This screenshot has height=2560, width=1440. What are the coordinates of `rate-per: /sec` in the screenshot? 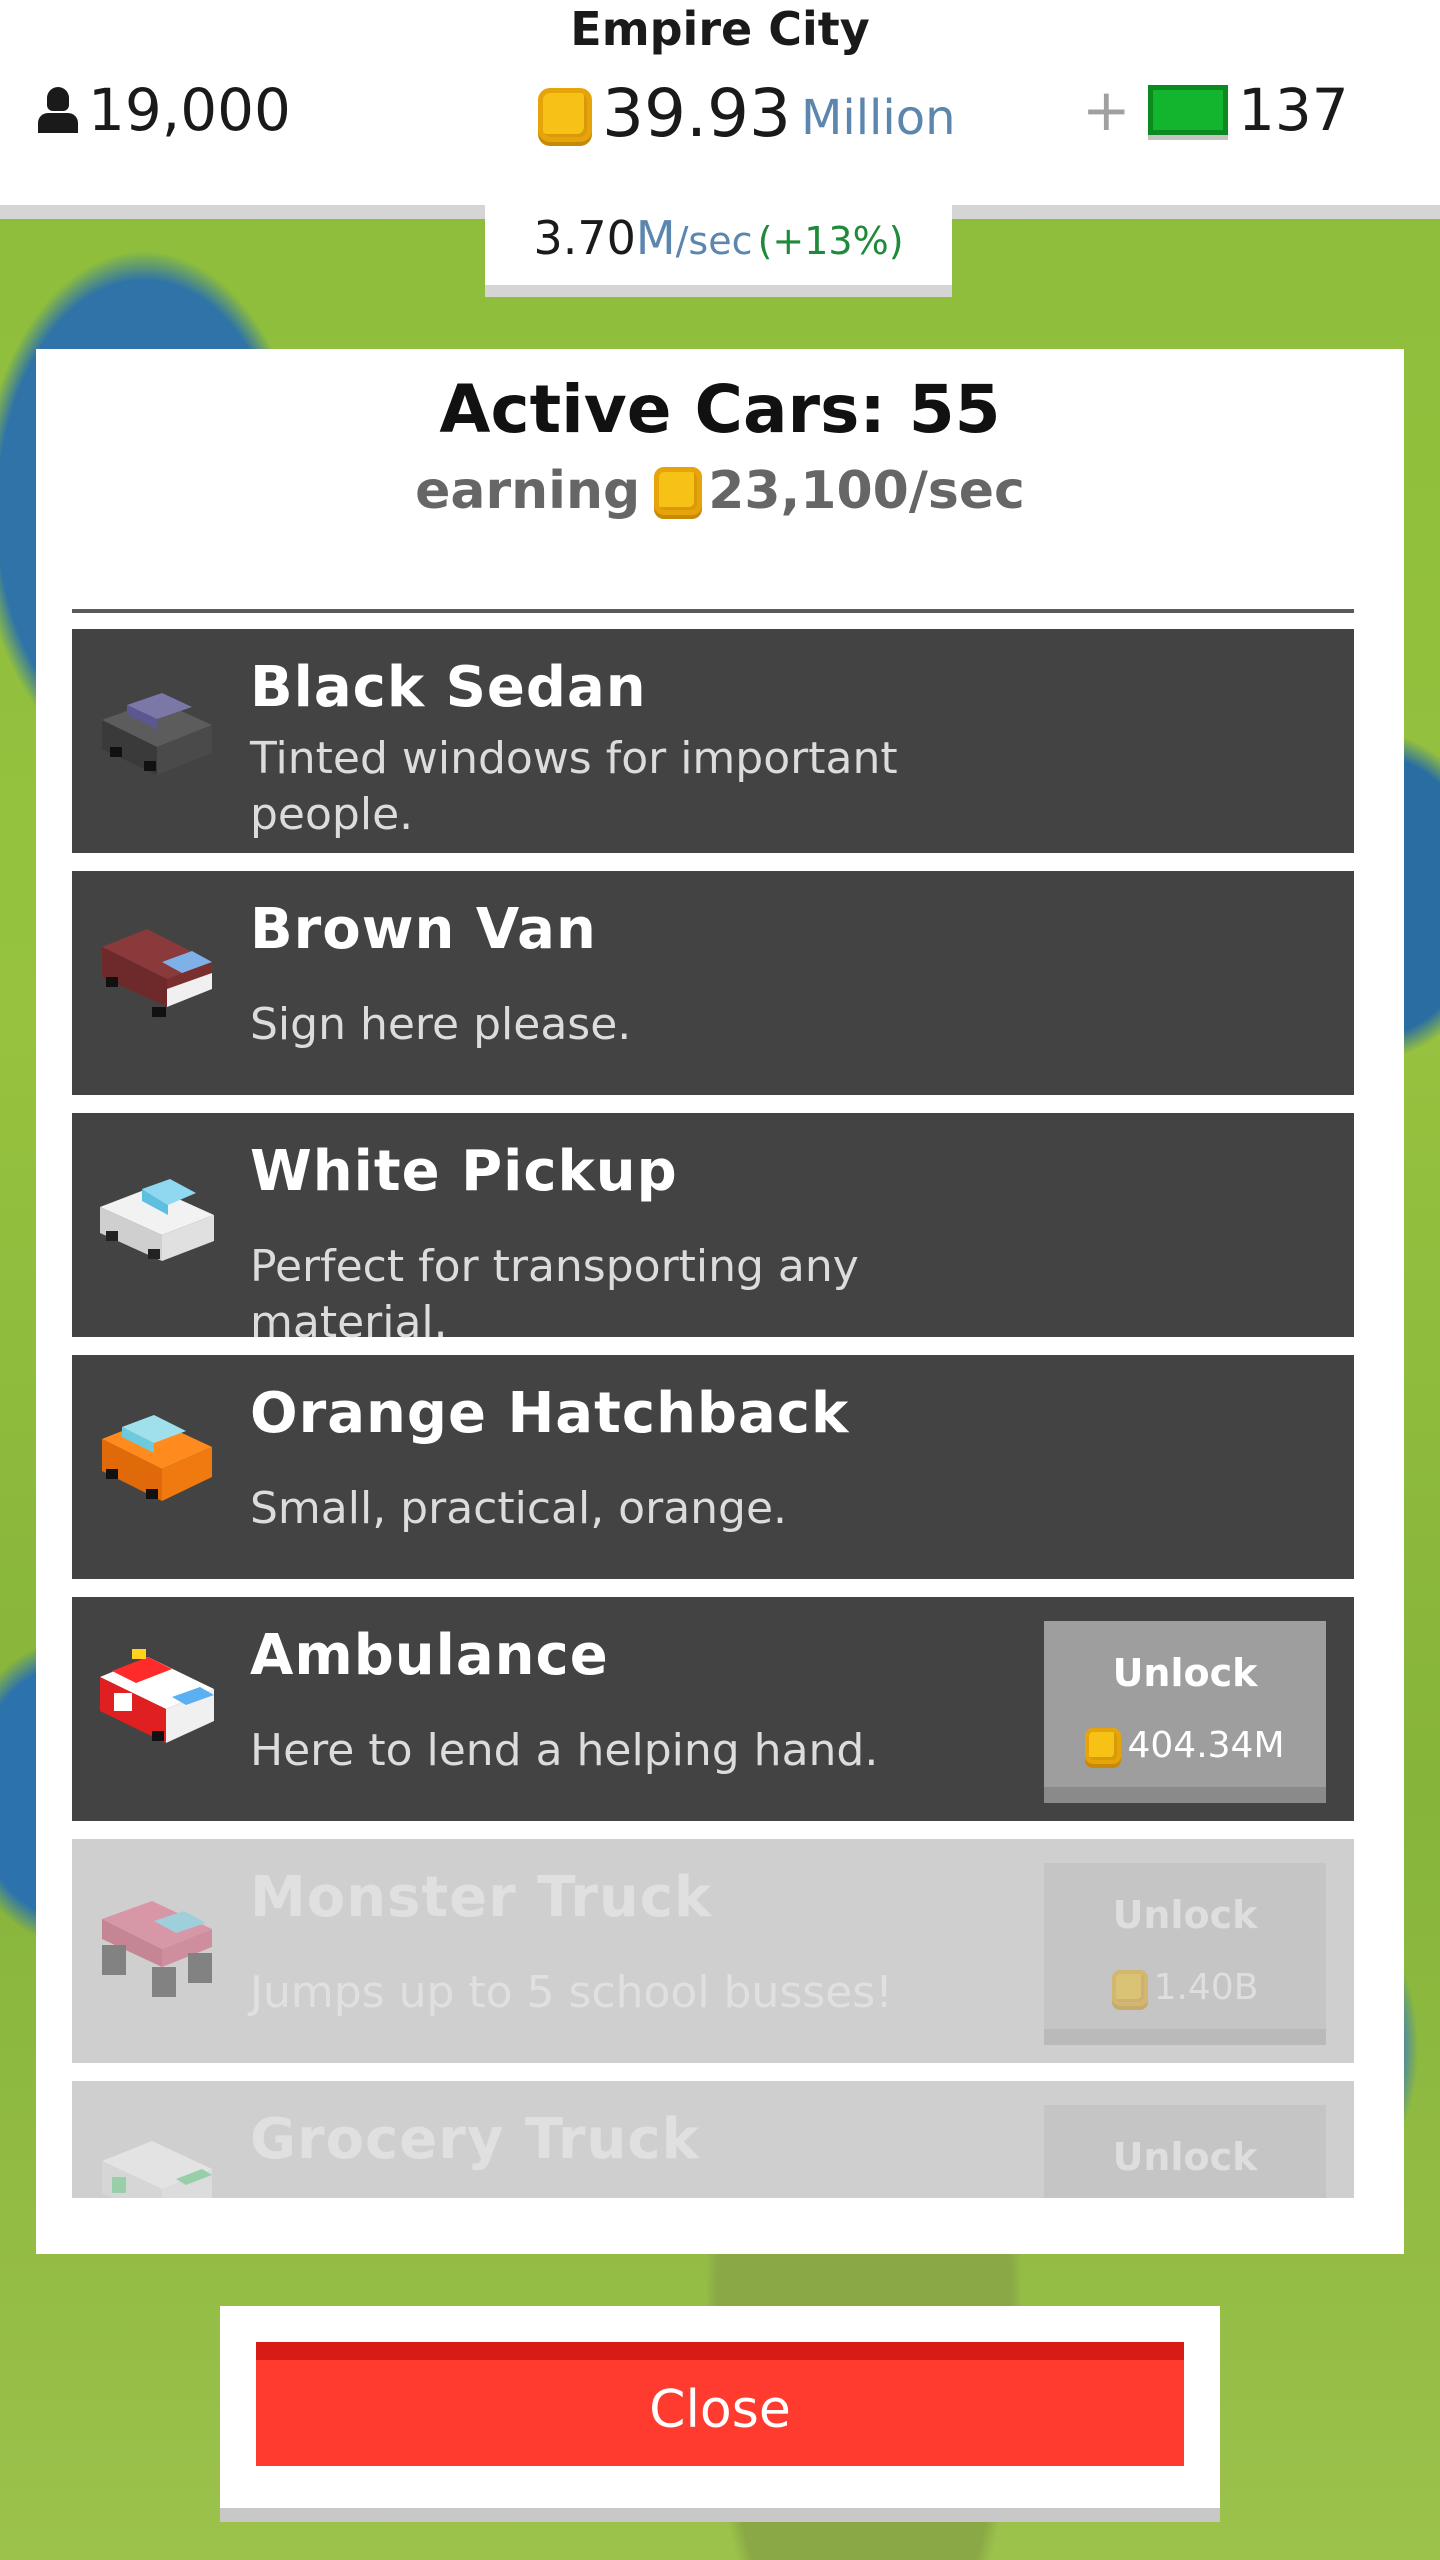 It's located at (714, 241).